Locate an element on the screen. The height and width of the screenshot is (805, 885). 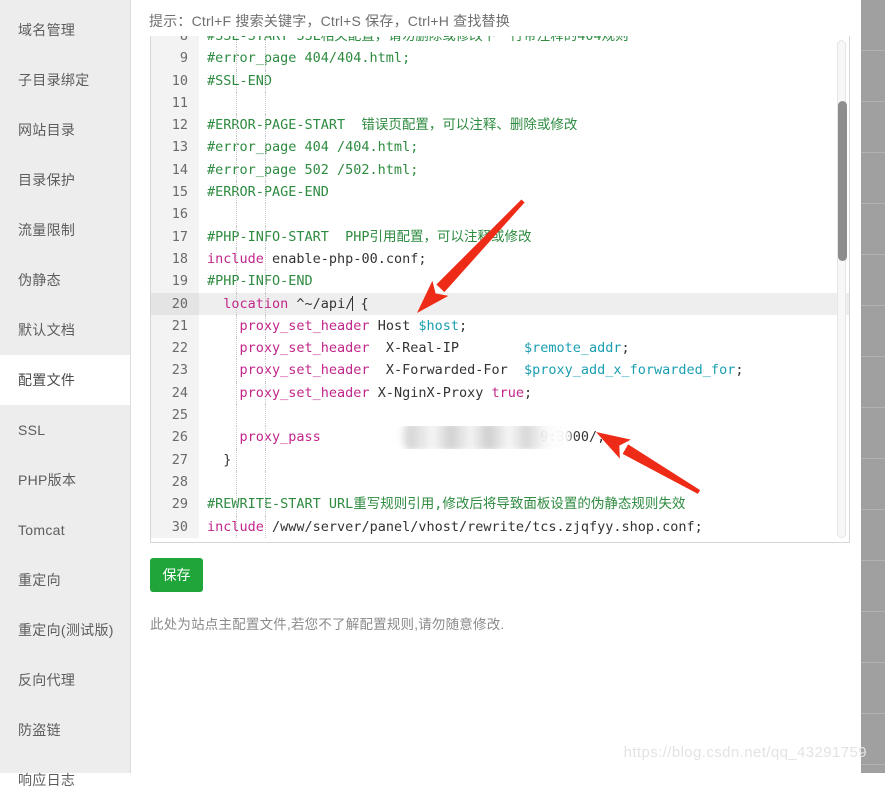
code-line: 14 #error_page 502 /502.html; is located at coordinates (500, 170).